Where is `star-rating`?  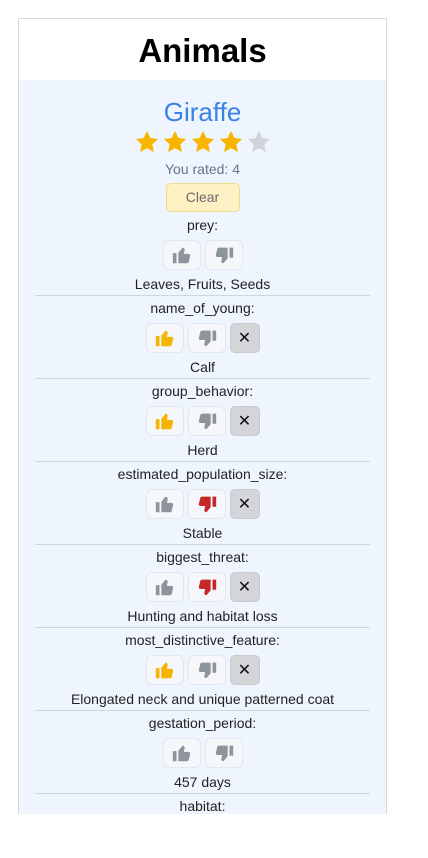 star-rating is located at coordinates (202, 143).